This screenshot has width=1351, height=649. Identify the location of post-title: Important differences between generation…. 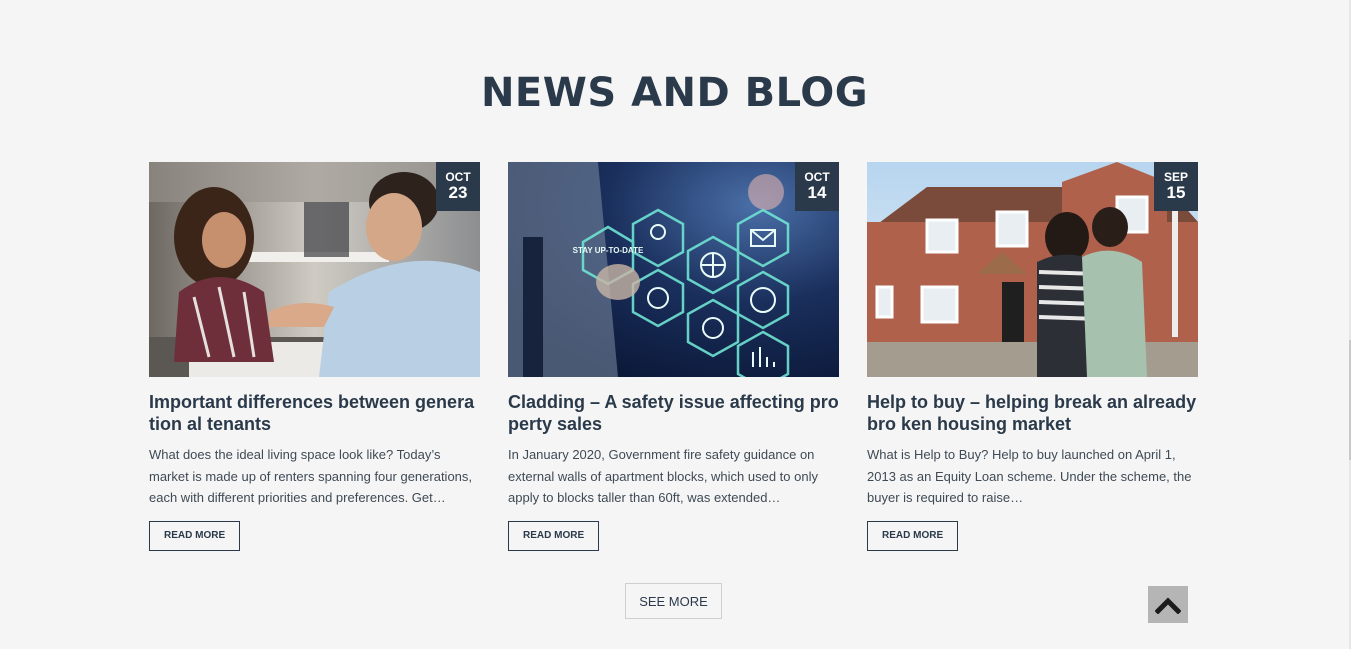
(314, 413).